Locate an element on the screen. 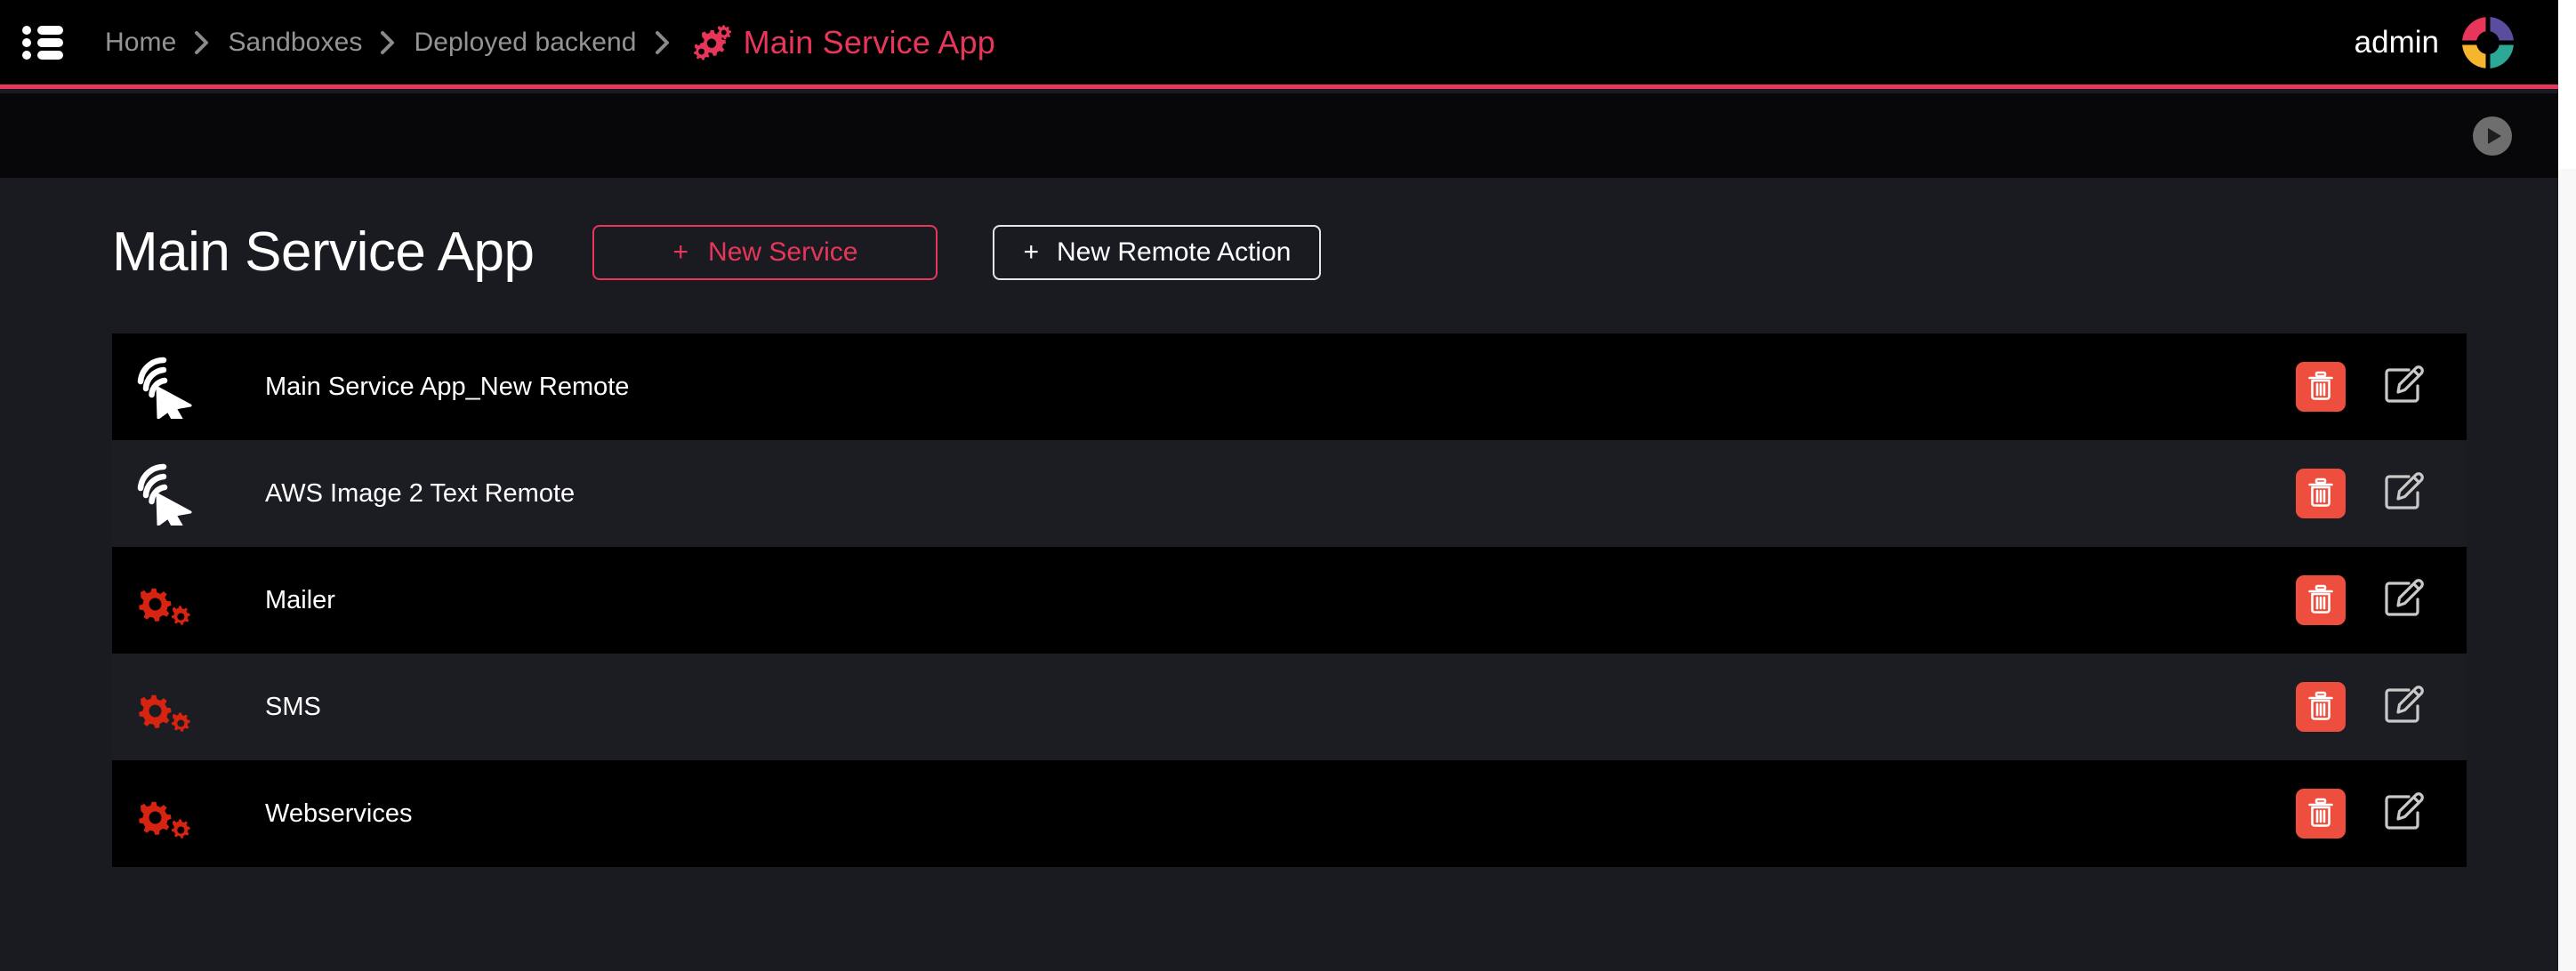  play-circle-icon is located at coordinates (2492, 136).